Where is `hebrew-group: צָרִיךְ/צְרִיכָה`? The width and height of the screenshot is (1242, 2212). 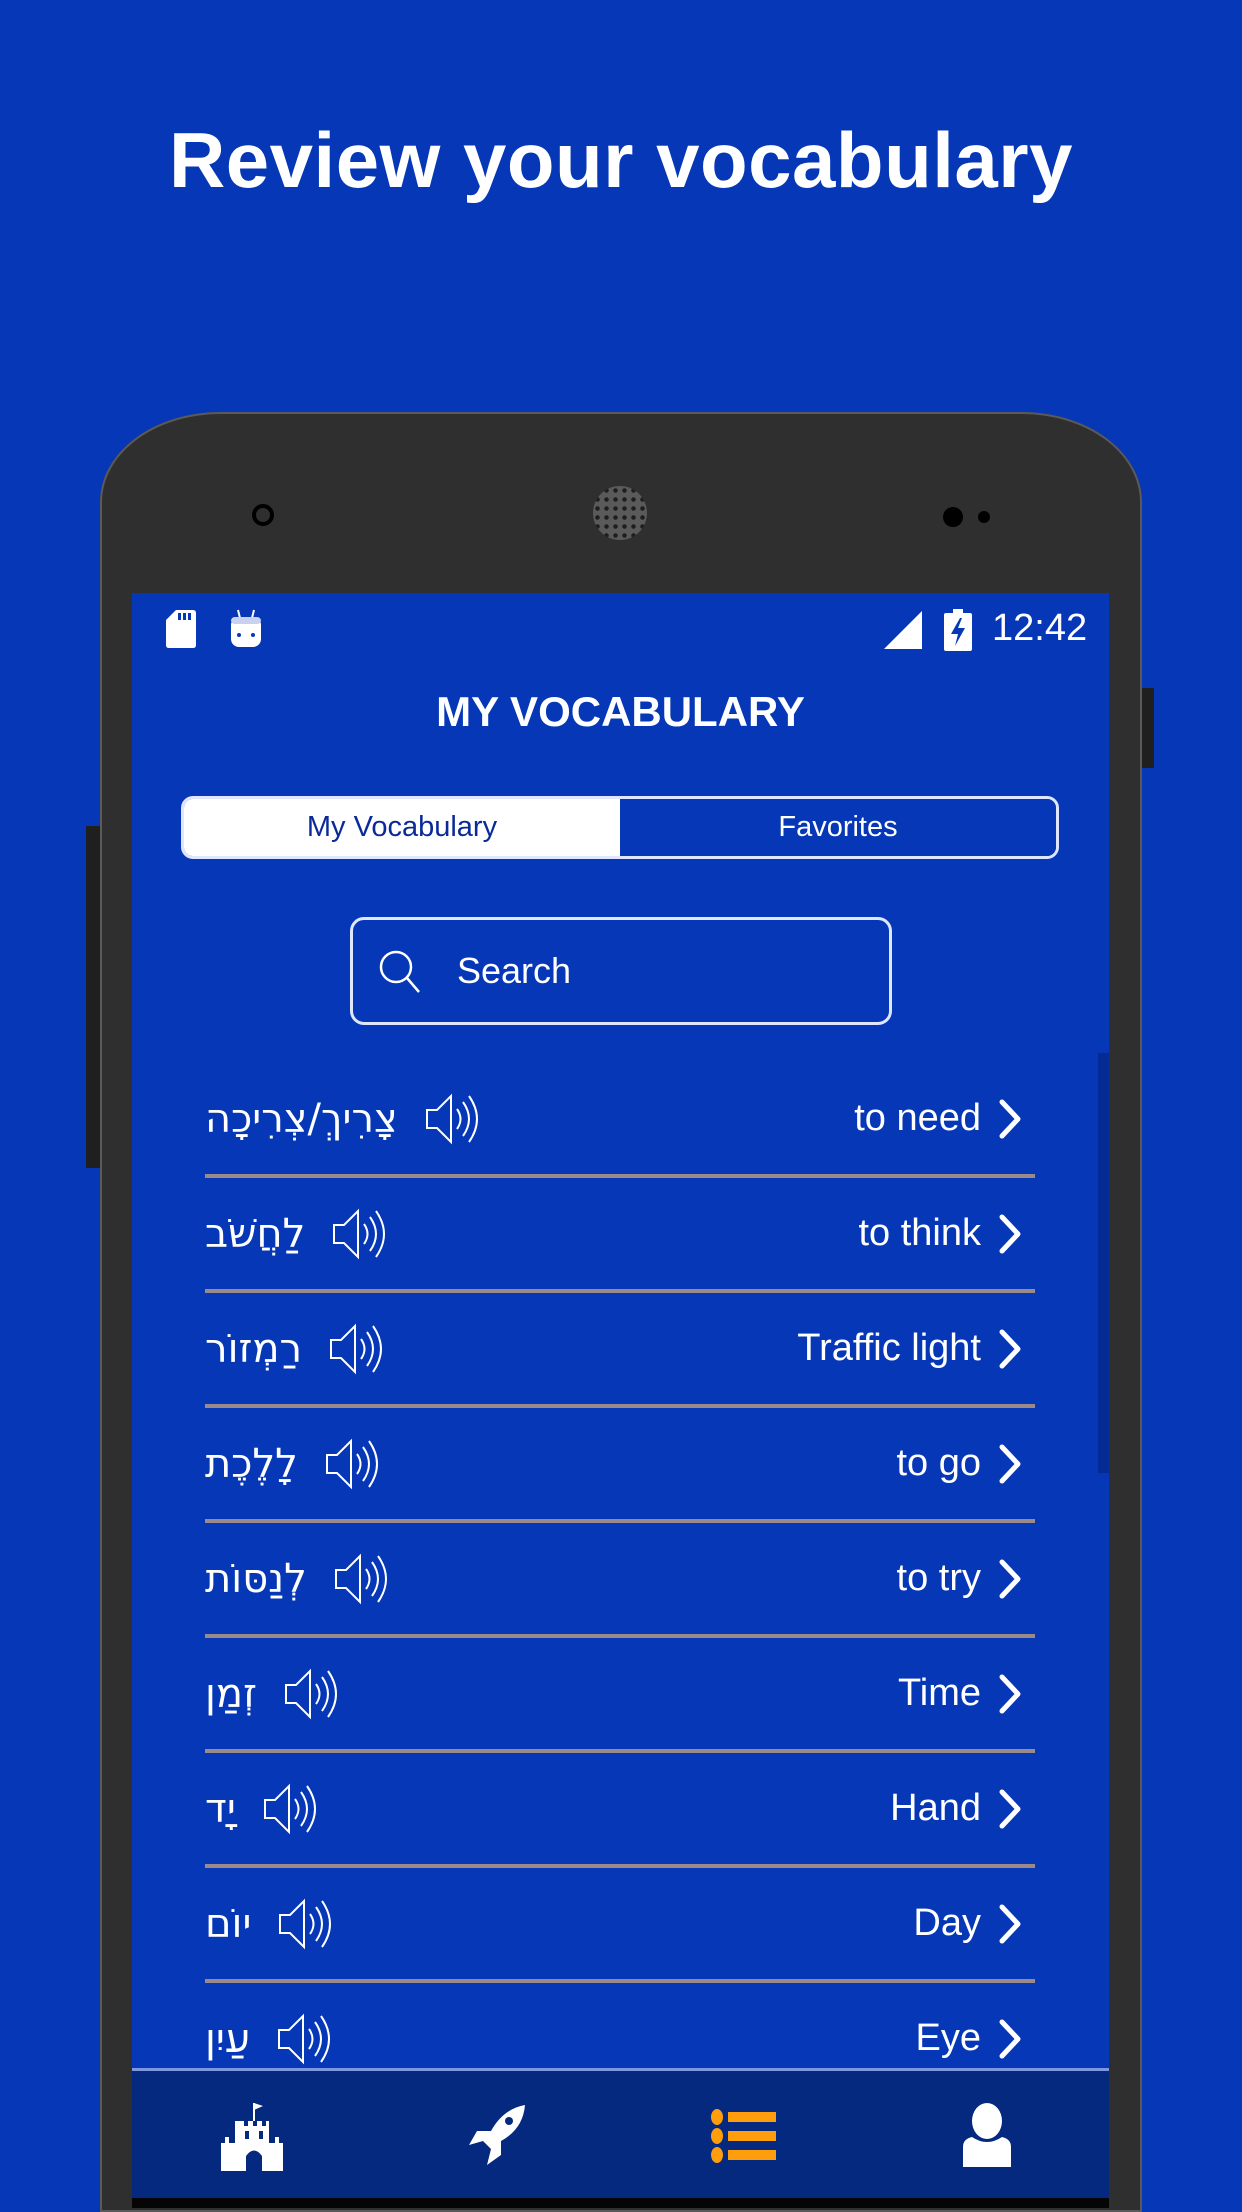 hebrew-group: צָרִיךְ/צְרִיכָה is located at coordinates (344, 1119).